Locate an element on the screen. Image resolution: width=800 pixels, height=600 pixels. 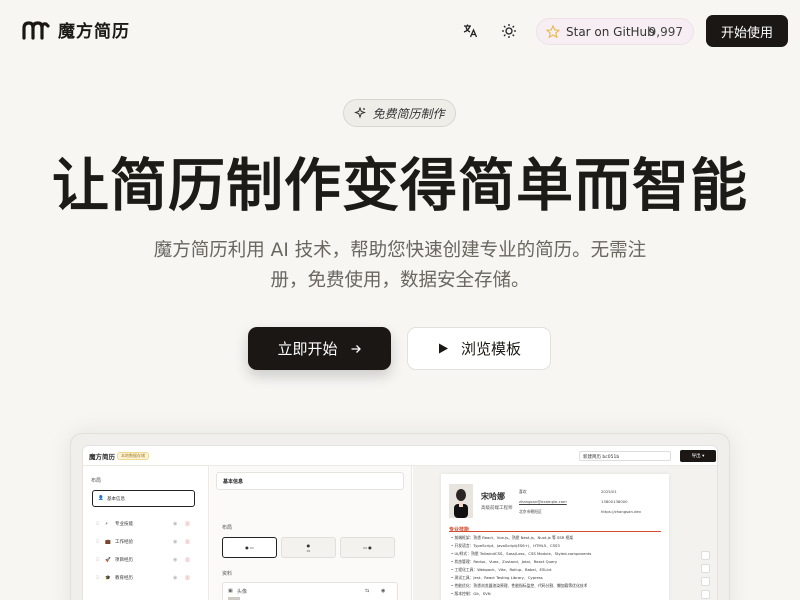
resume-info-location: 北京市朝阳区 is located at coordinates (530, 511).